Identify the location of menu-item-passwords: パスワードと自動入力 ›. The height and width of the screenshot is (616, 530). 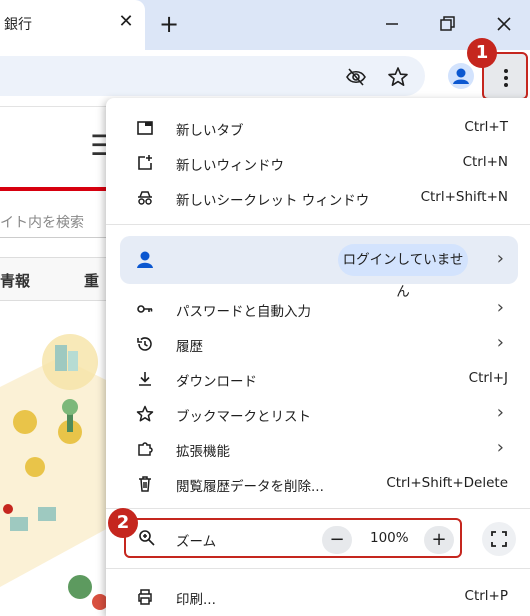
(318, 308).